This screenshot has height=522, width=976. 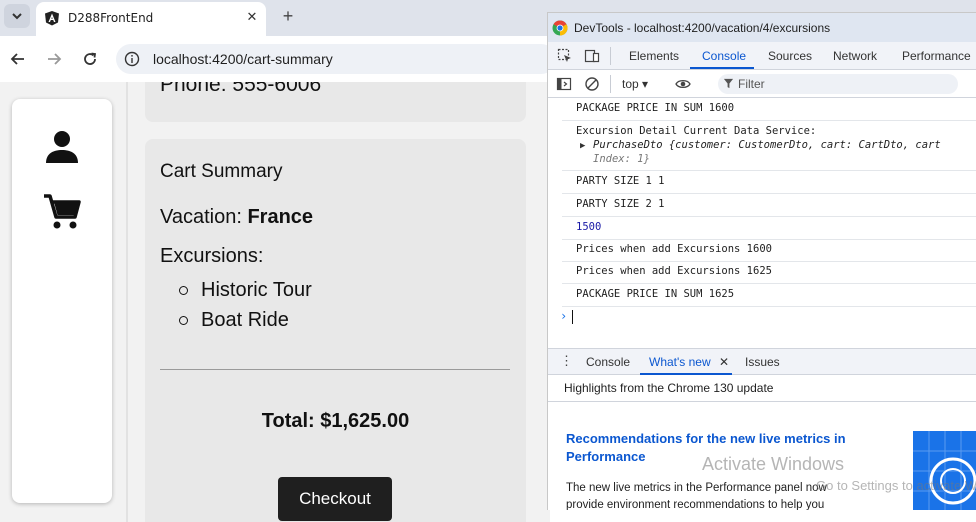 I want to click on tab-search-button, so click(x=17, y=16).